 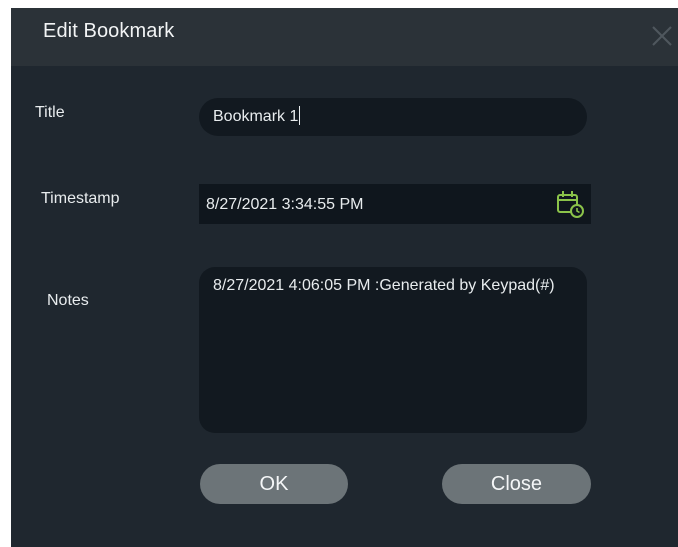 I want to click on title-label: Title, so click(x=50, y=112).